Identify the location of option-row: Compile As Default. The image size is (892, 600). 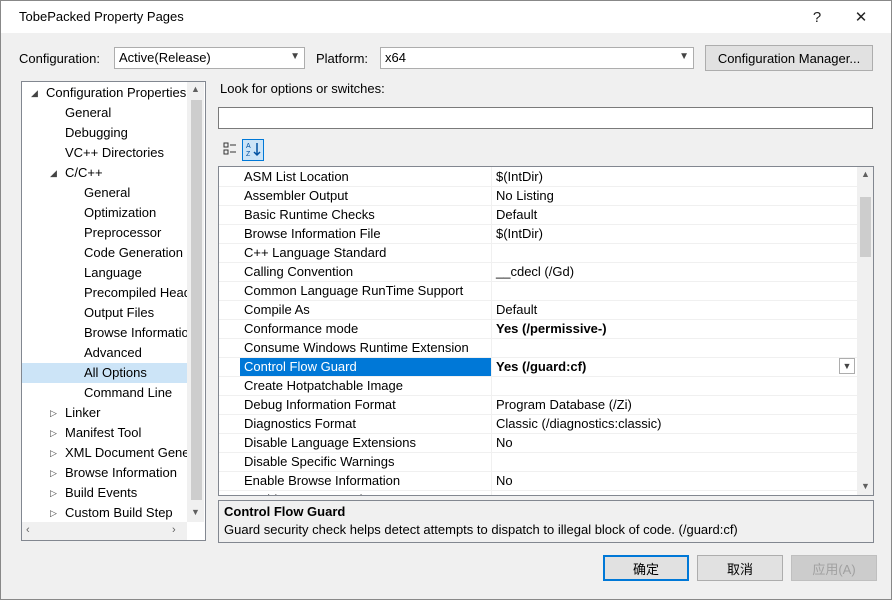
(538, 310).